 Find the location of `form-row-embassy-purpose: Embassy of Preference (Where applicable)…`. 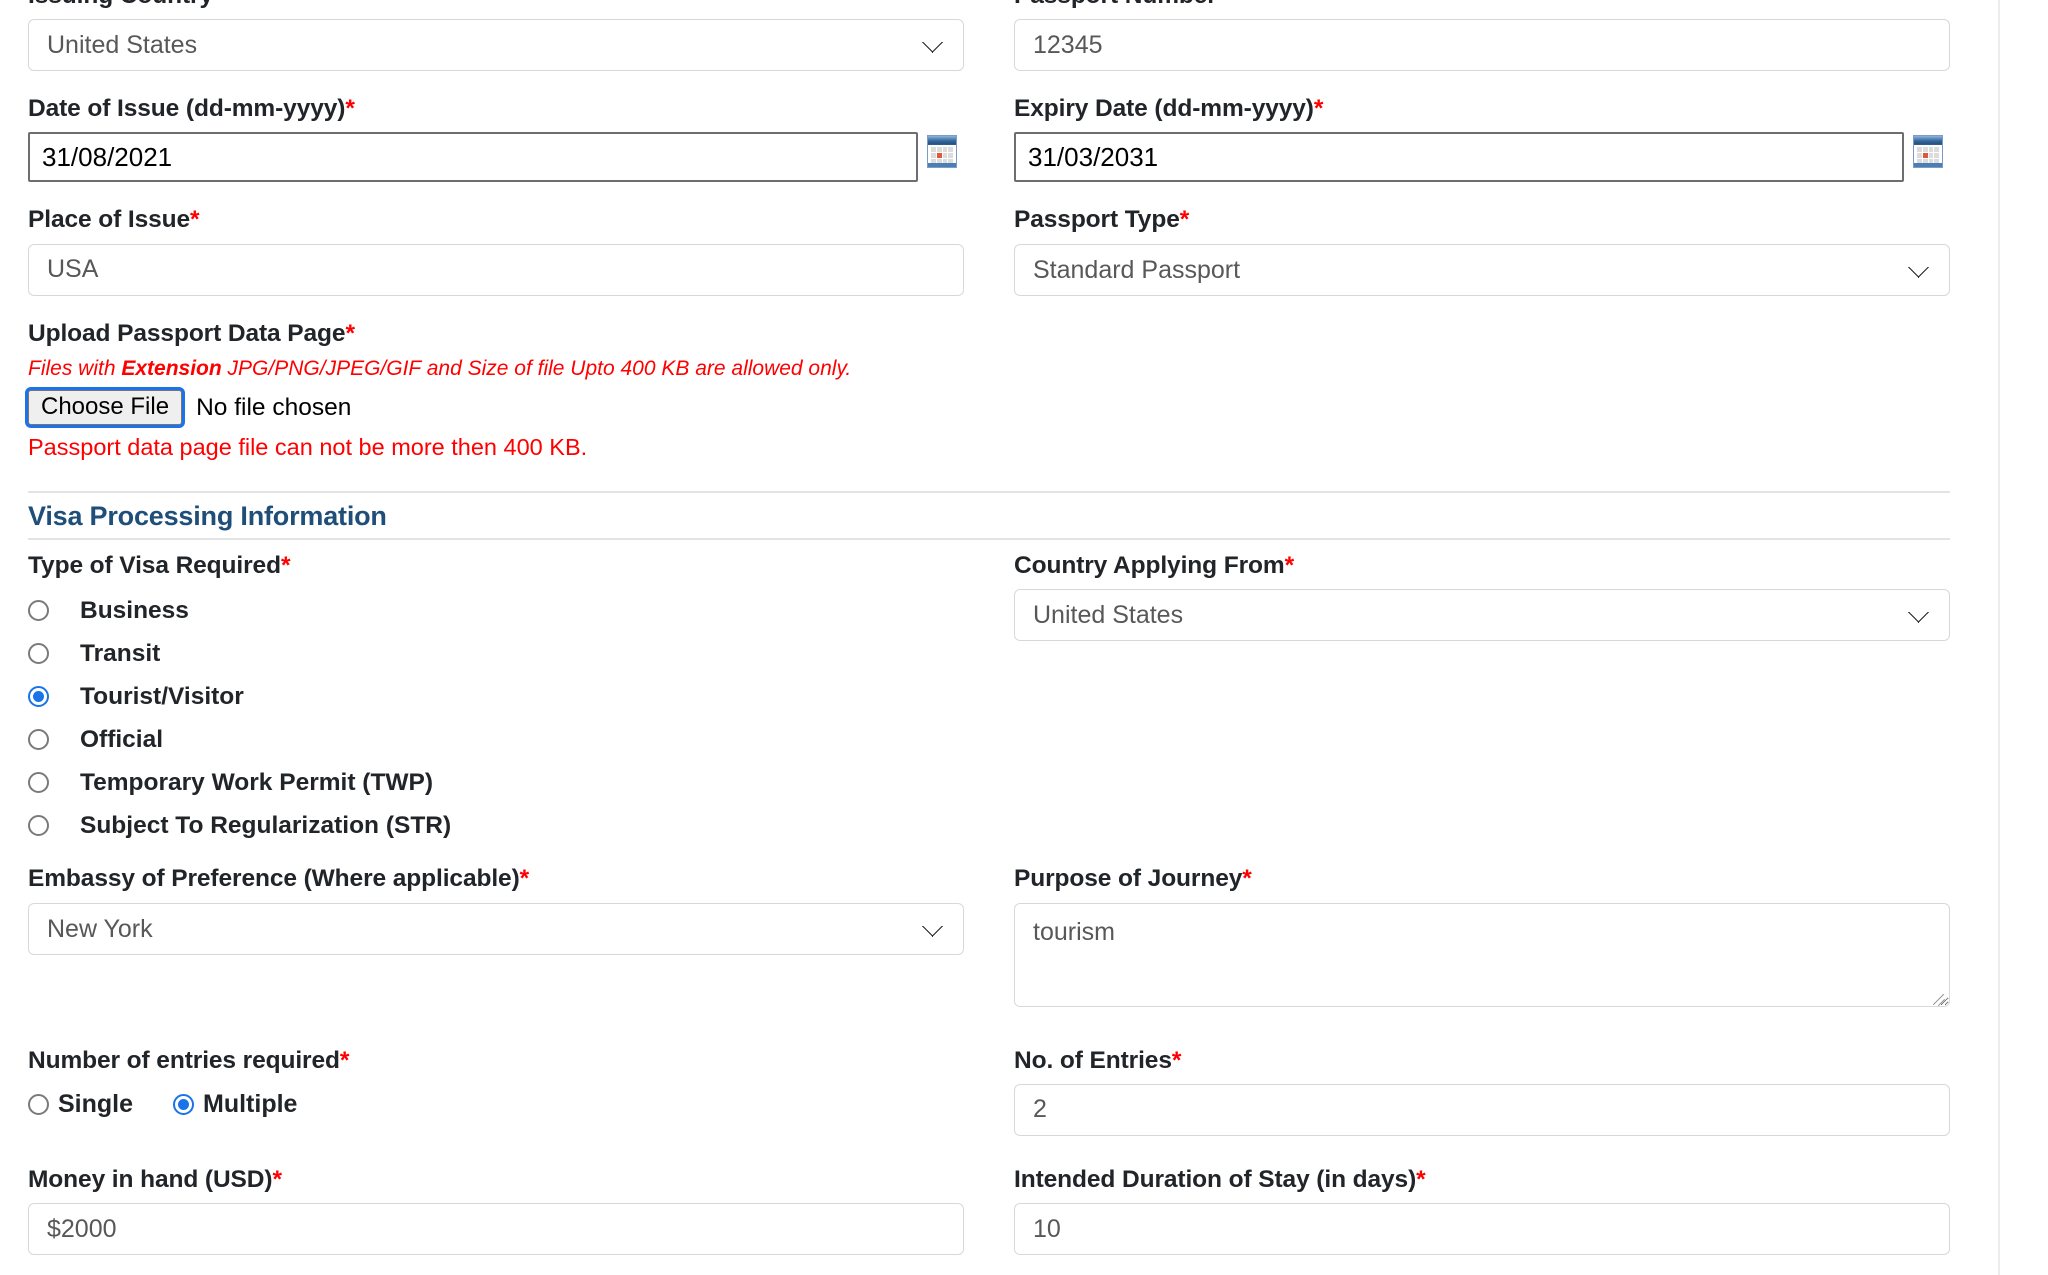

form-row-embassy-purpose: Embassy of Preference (Where applicable)… is located at coordinates (989, 936).